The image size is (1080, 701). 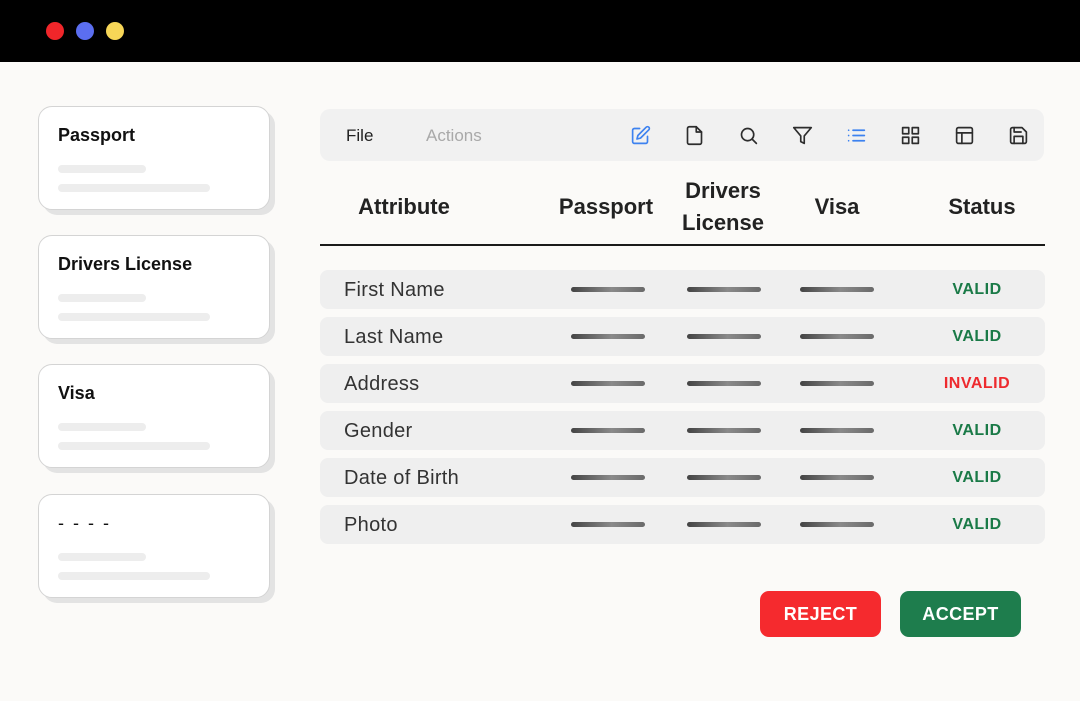 What do you see at coordinates (540, 31) in the screenshot?
I see `window-titlebar` at bounding box center [540, 31].